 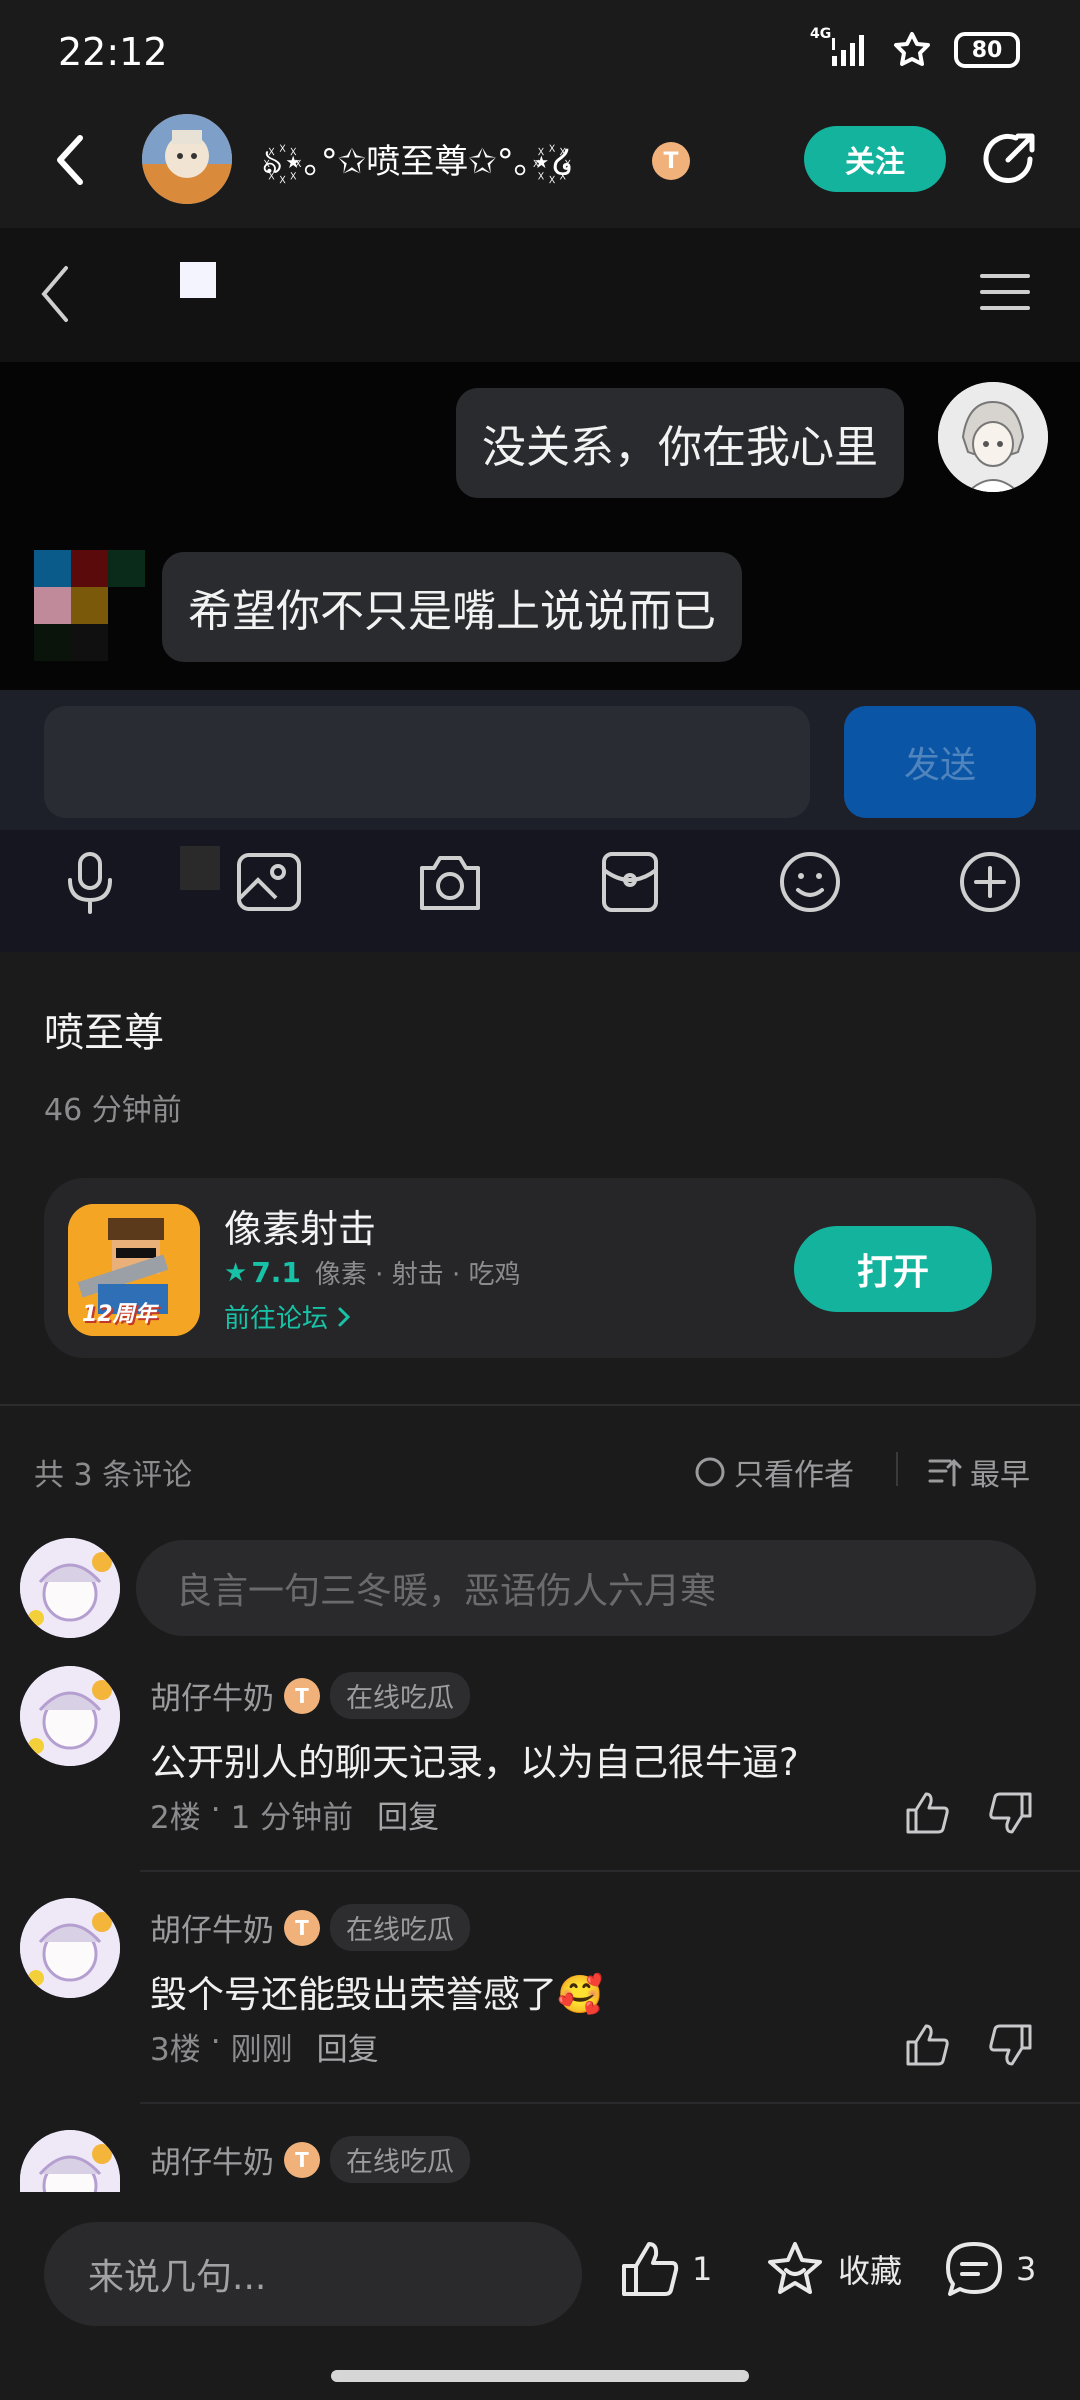 I want to click on divider, so click(x=540, y=1405).